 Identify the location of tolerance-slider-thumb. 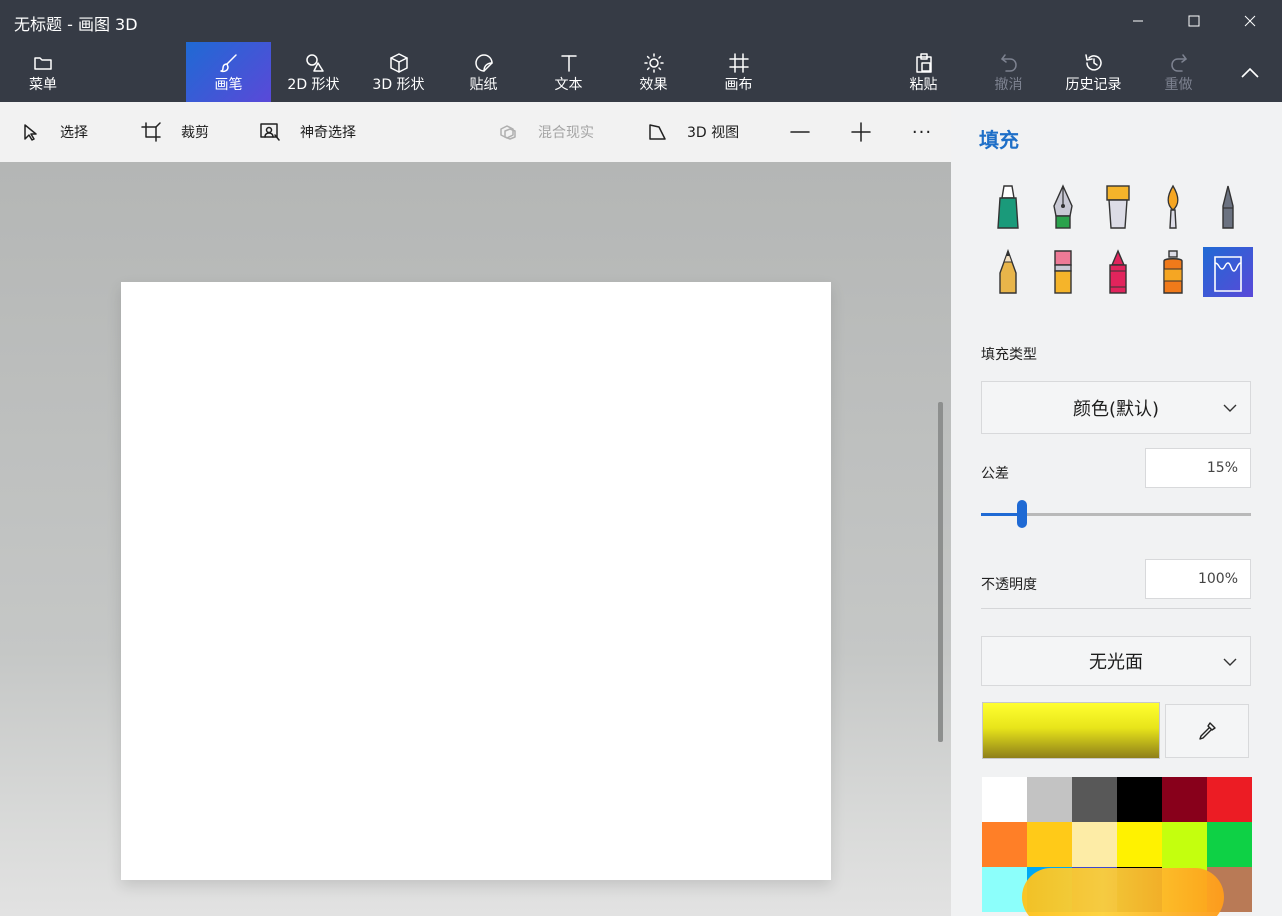
(1021, 514).